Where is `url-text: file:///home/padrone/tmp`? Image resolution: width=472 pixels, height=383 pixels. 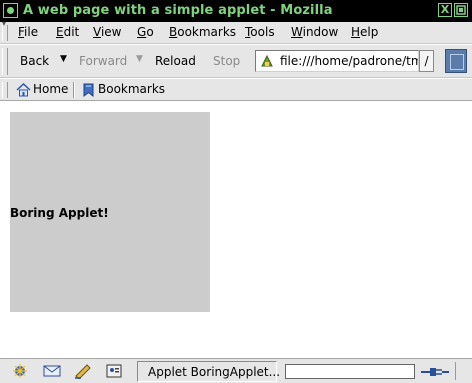 url-text: file:///home/padrone/tmp is located at coordinates (349, 61).